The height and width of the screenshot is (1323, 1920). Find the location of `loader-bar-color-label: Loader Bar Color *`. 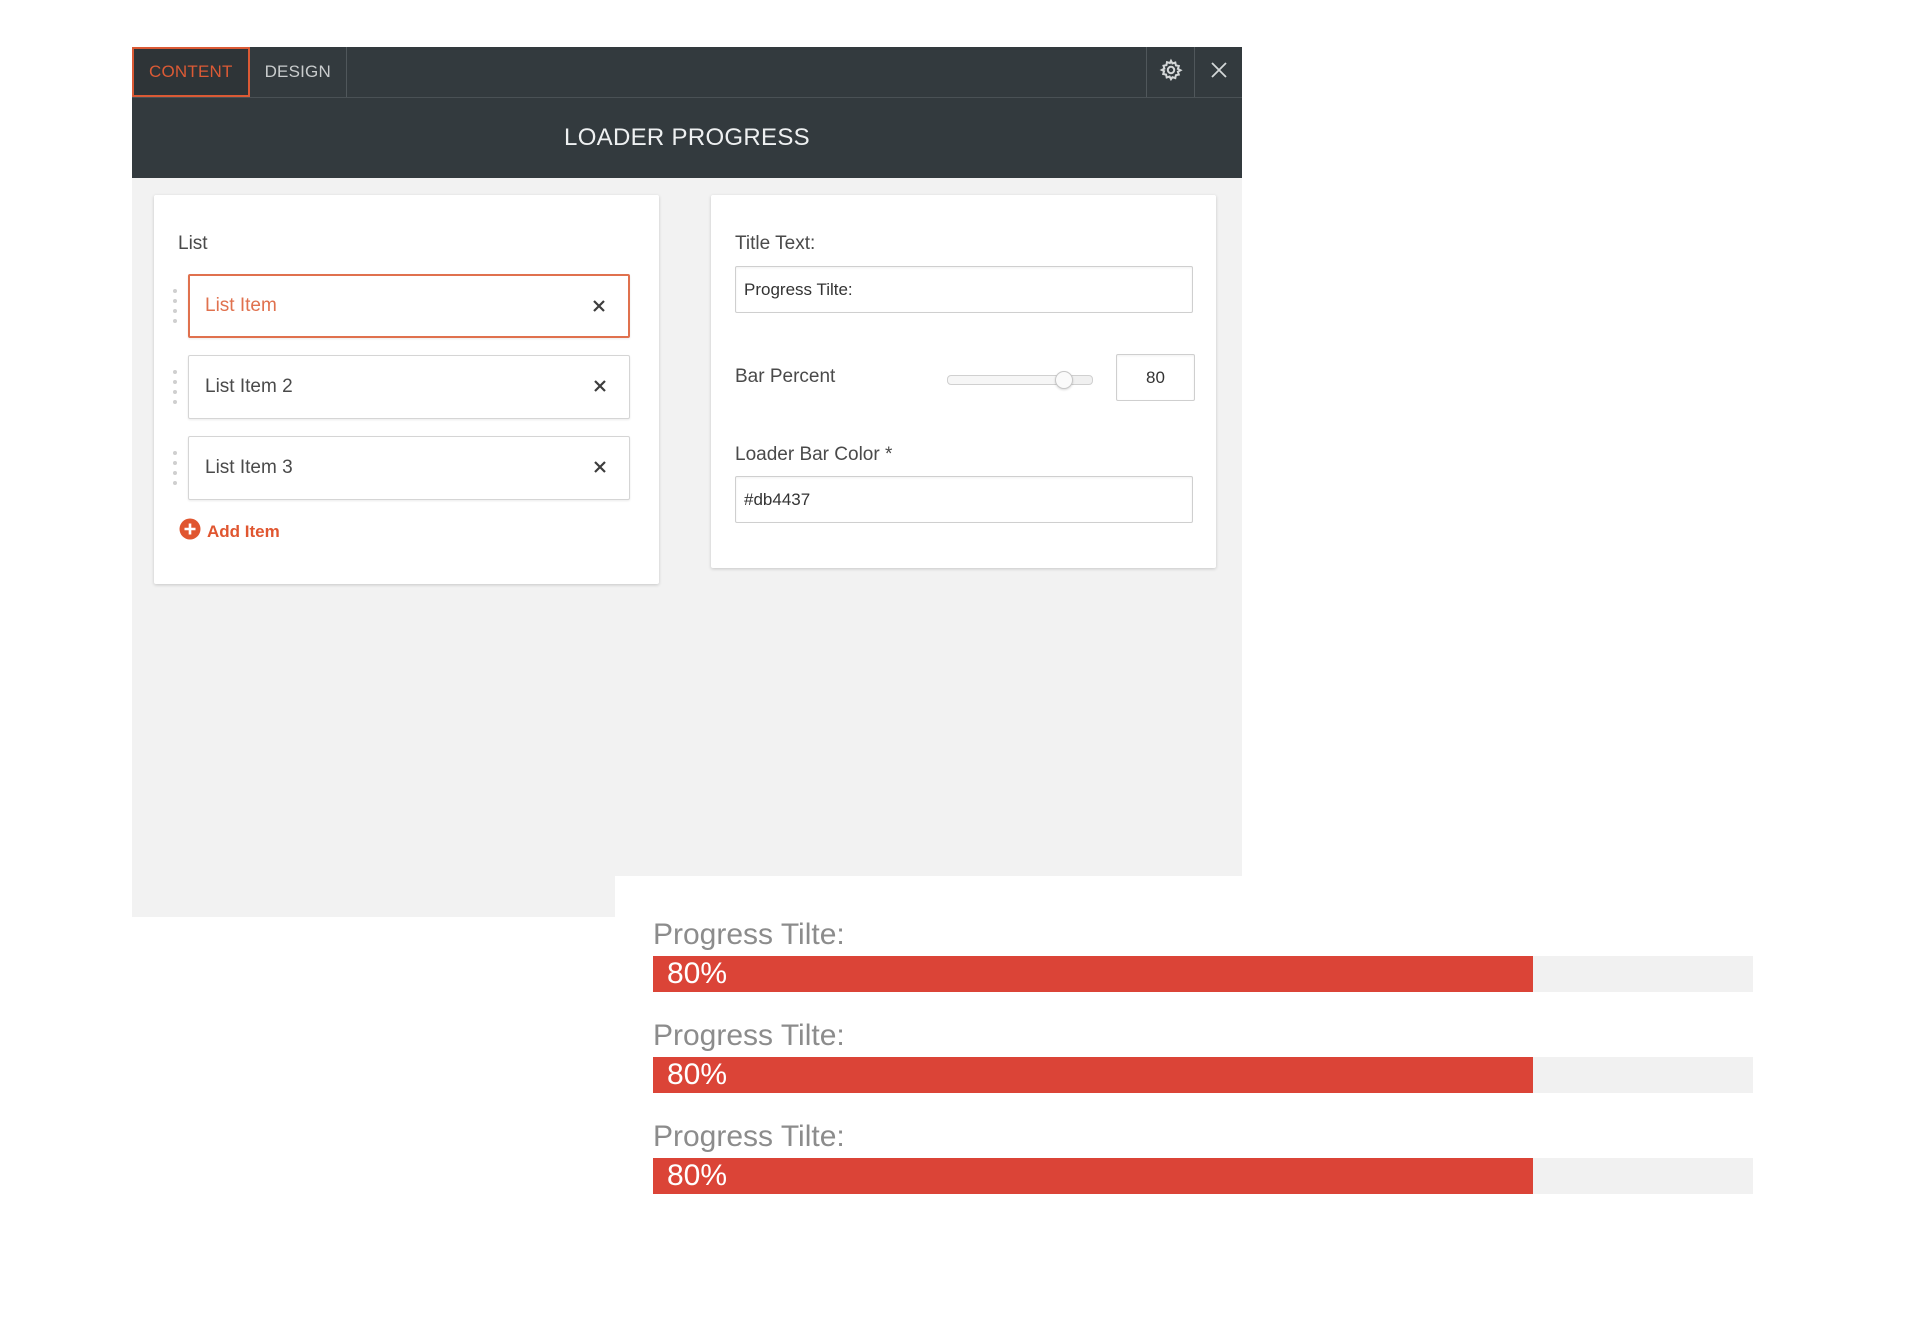

loader-bar-color-label: Loader Bar Color * is located at coordinates (814, 454).